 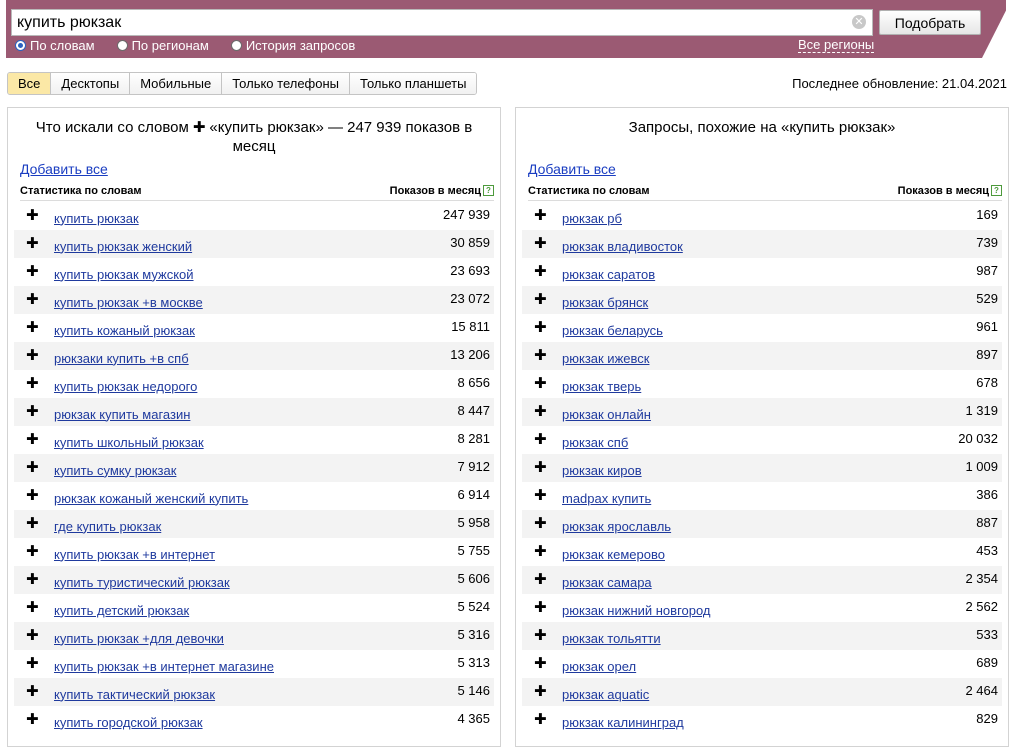 I want to click on phrase-link: рюкзак орел, so click(x=599, y=666).